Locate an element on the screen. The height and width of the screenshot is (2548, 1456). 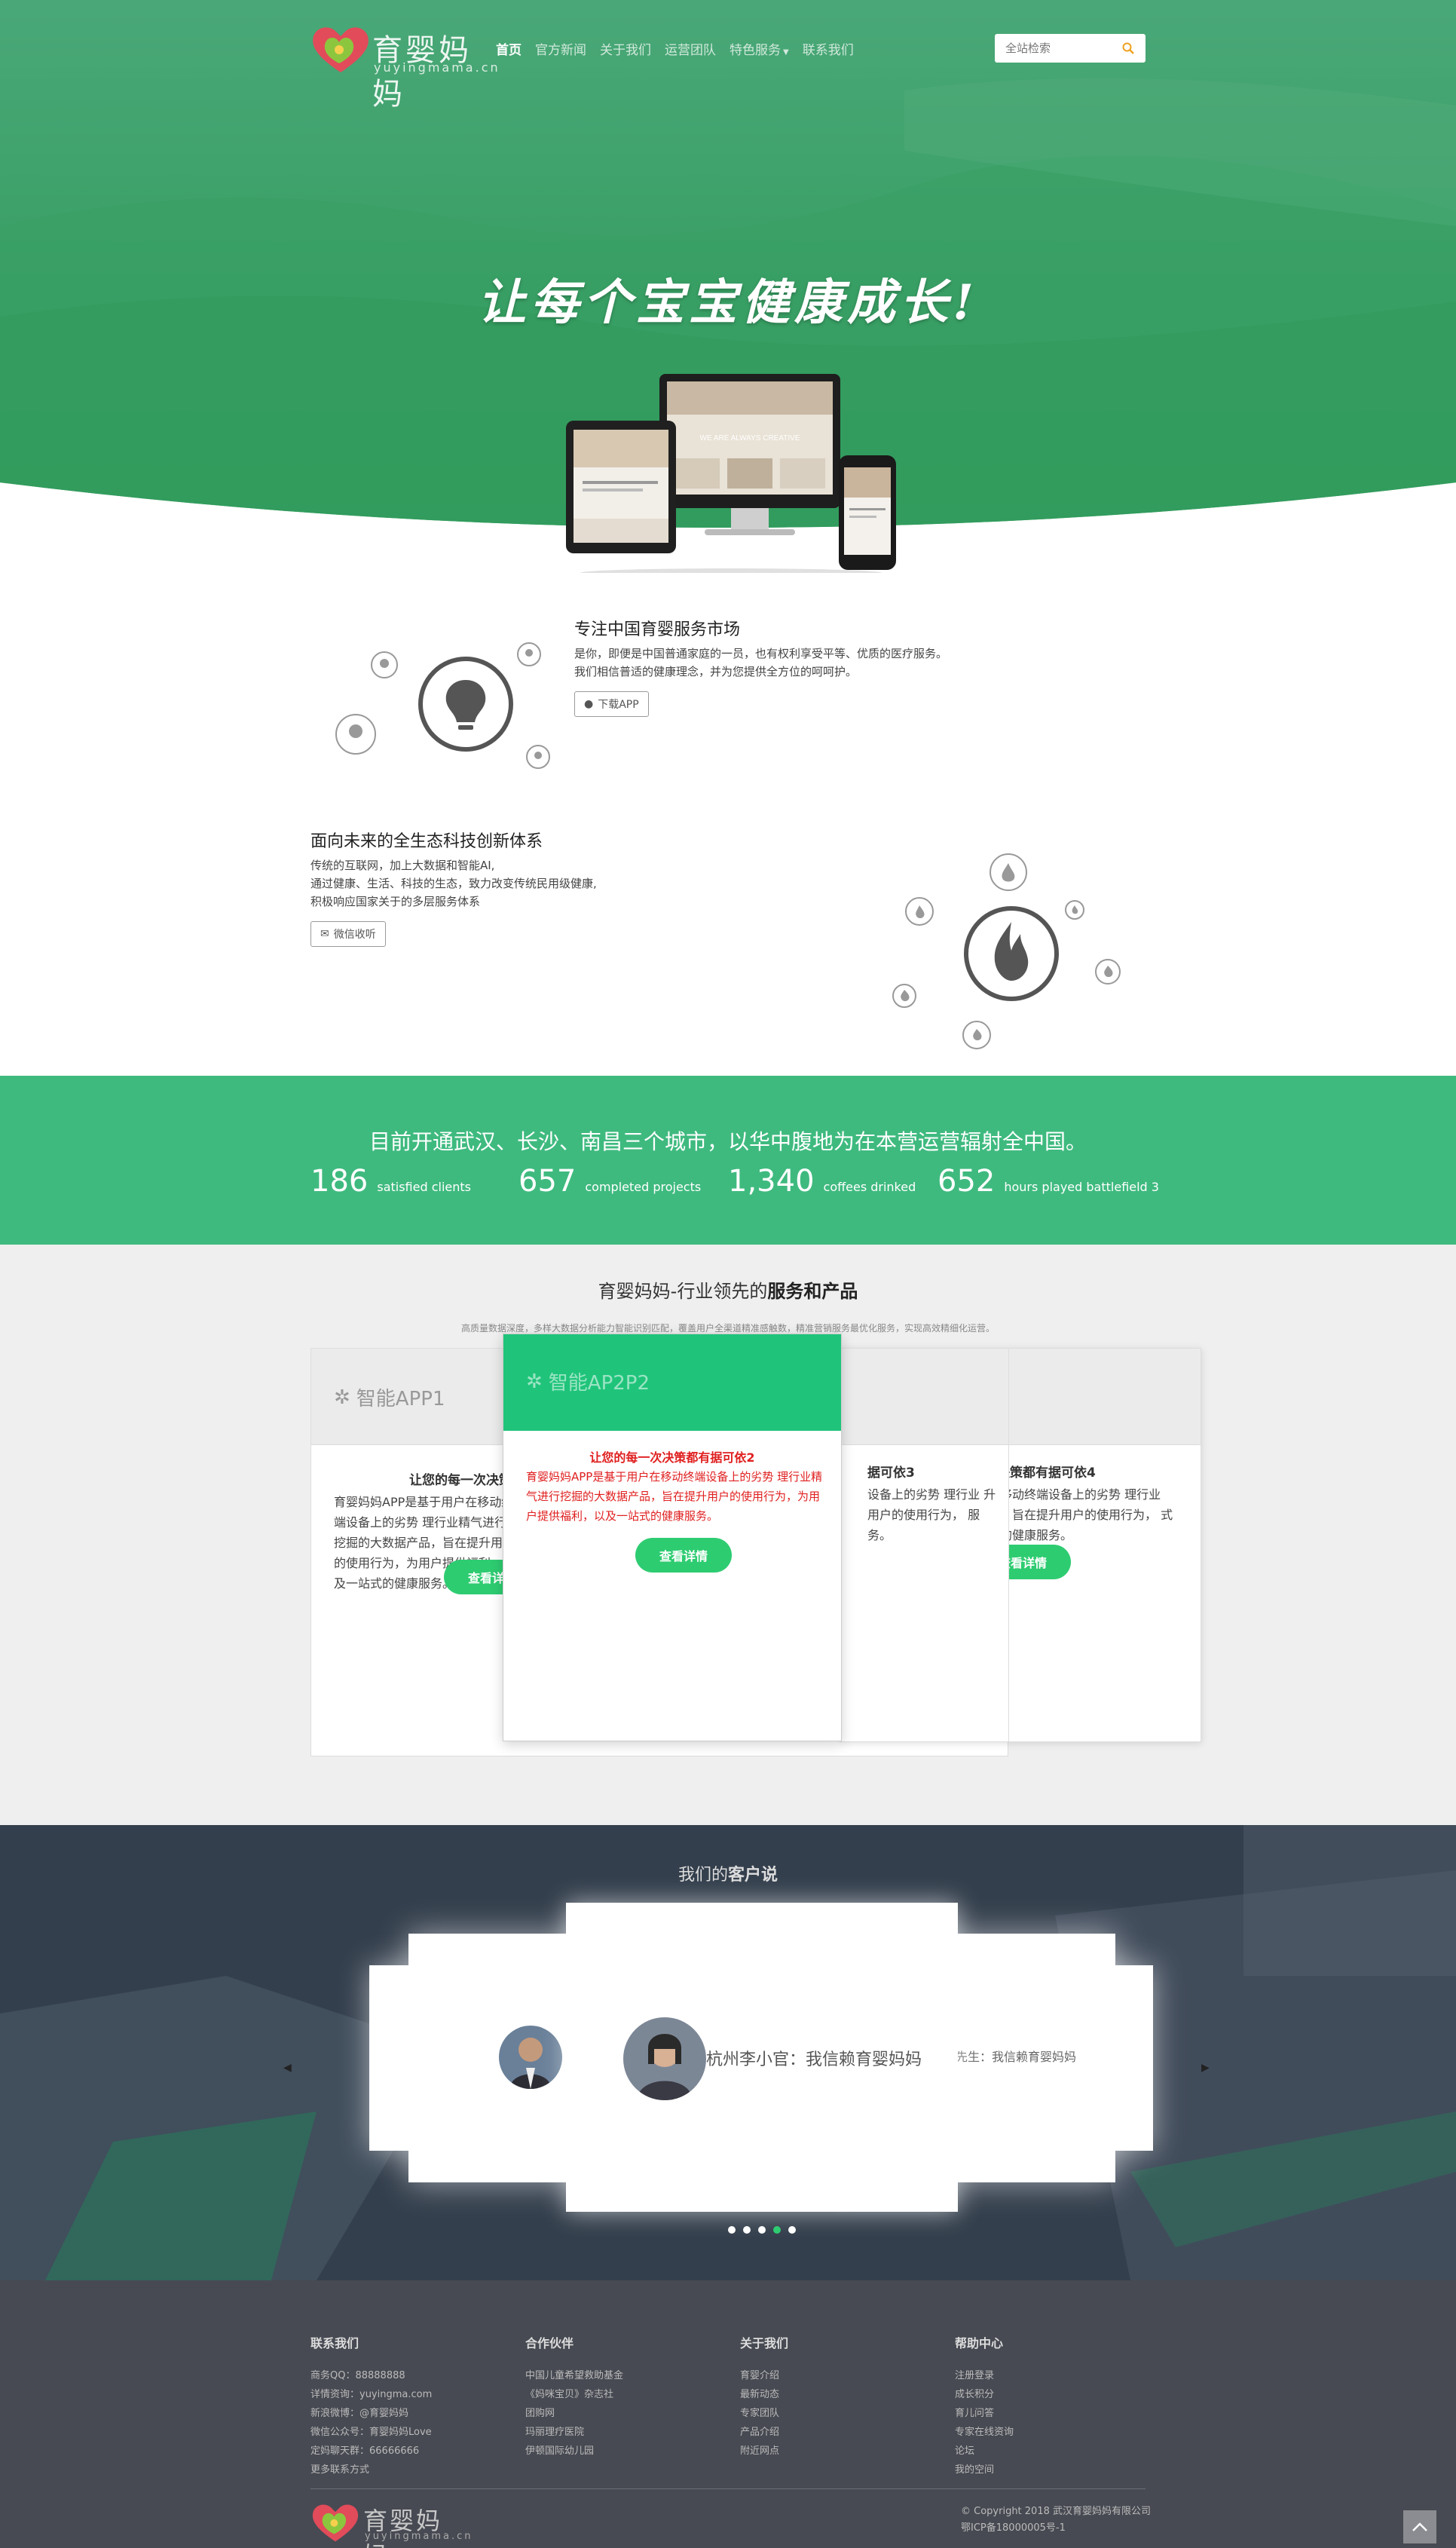
feature-ecosystem-text-1: 传统的互联网，加上大数据和智能AI, is located at coordinates (402, 865).